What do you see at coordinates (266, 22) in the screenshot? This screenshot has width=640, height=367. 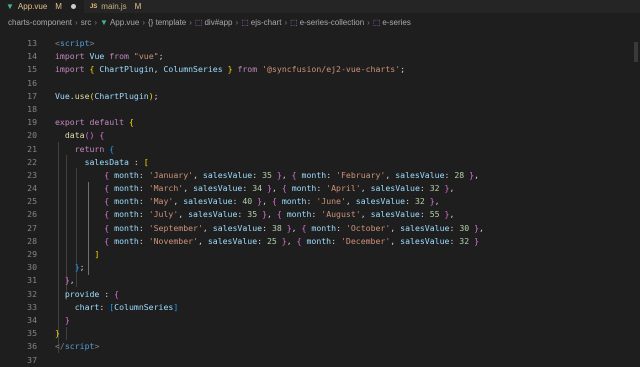 I see `breadcrumb-label: ejs-chart` at bounding box center [266, 22].